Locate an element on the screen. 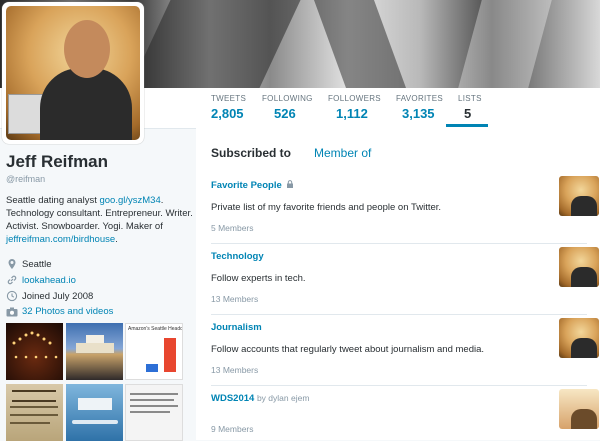  bio-link: goo.gl/yszM34 is located at coordinates (129, 200).